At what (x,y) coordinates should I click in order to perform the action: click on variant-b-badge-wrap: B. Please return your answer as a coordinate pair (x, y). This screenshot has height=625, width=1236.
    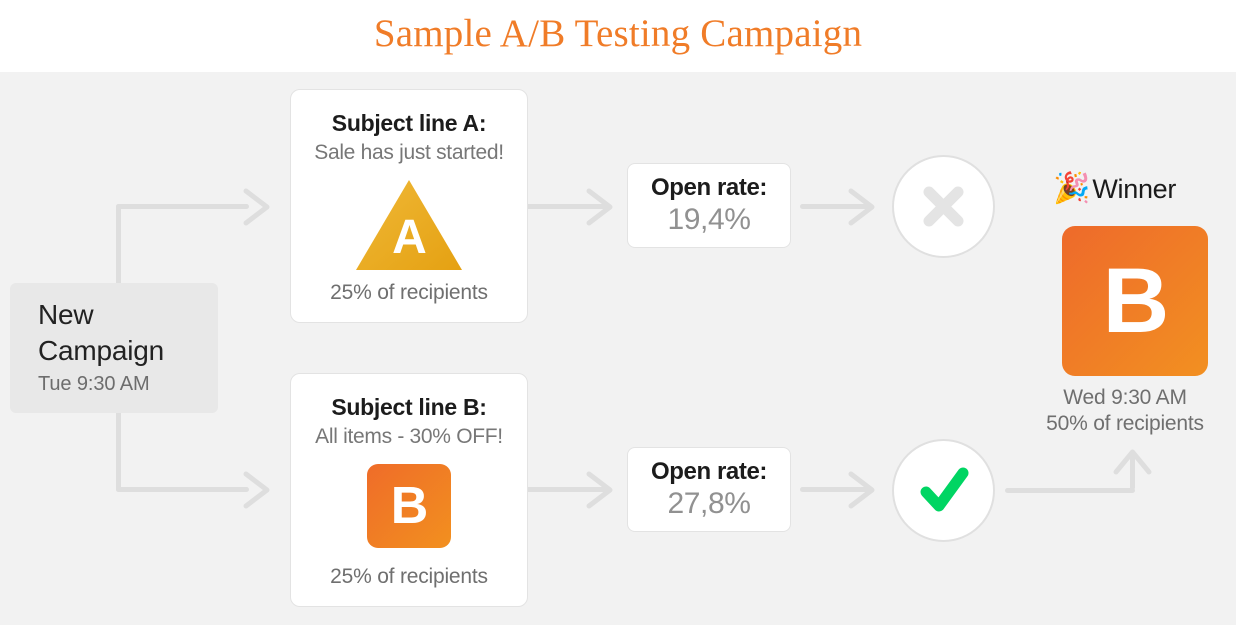
    Looking at the image, I should click on (409, 512).